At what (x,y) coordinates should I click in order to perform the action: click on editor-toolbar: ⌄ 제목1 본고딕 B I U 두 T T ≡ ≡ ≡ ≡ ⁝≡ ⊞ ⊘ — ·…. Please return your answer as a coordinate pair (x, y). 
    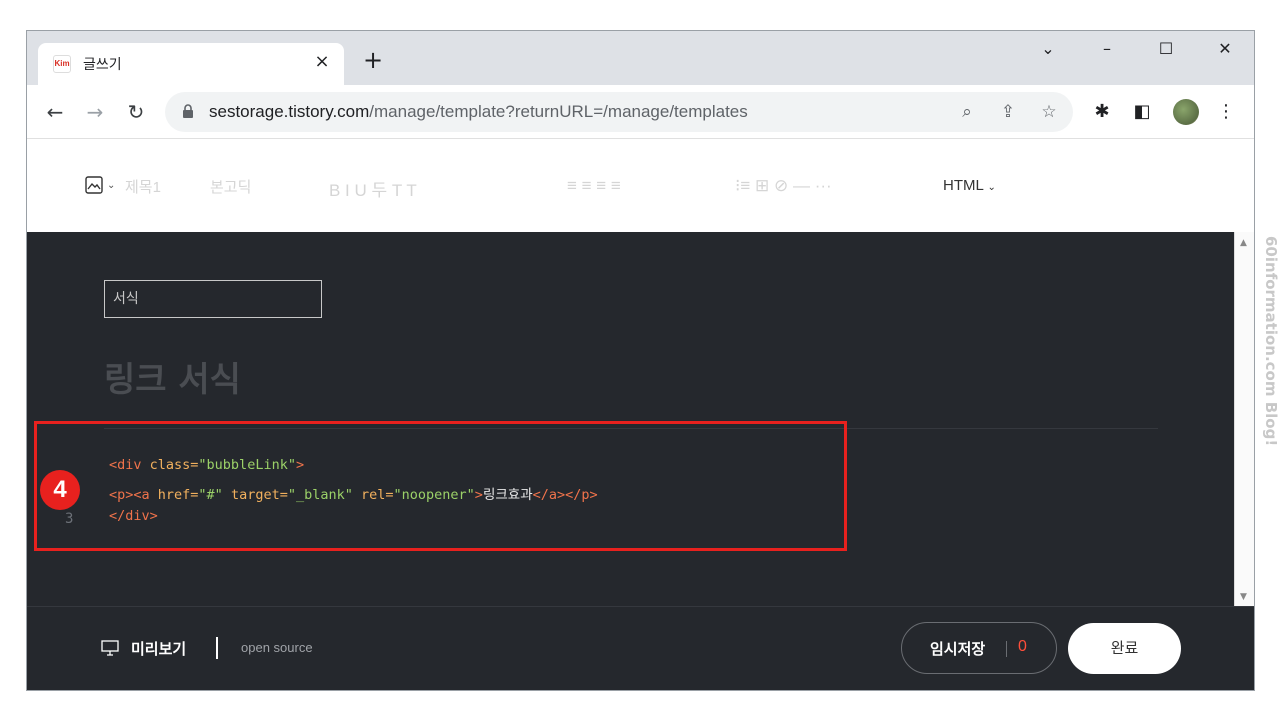
    Looking at the image, I should click on (640, 185).